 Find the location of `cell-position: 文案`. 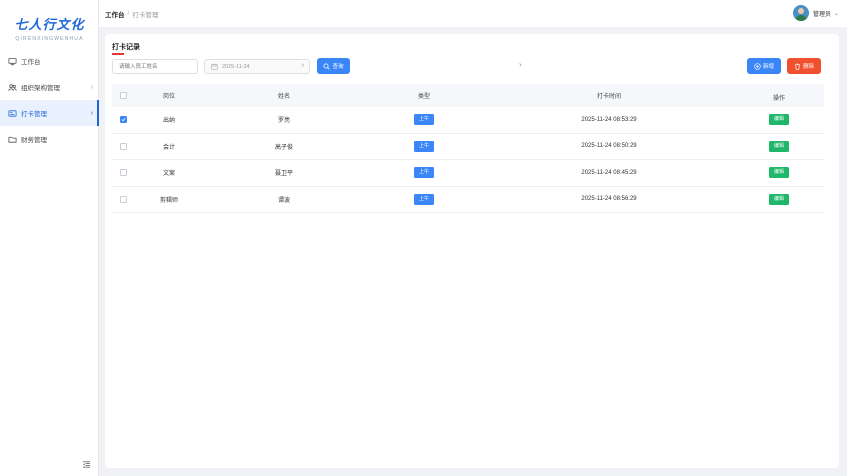

cell-position: 文案 is located at coordinates (168, 174).